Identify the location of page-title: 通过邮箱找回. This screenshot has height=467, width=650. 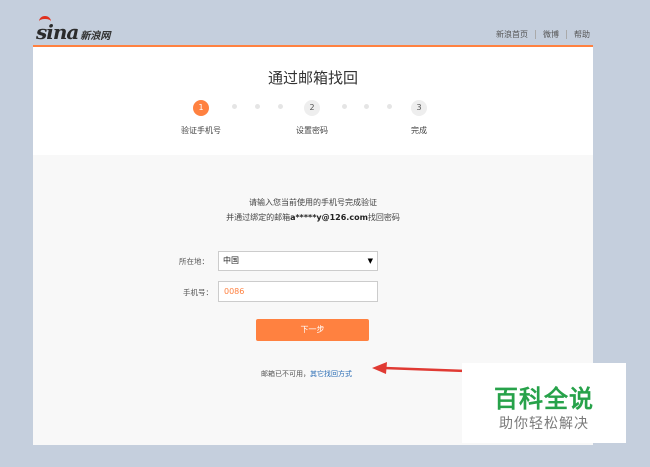
(312, 78).